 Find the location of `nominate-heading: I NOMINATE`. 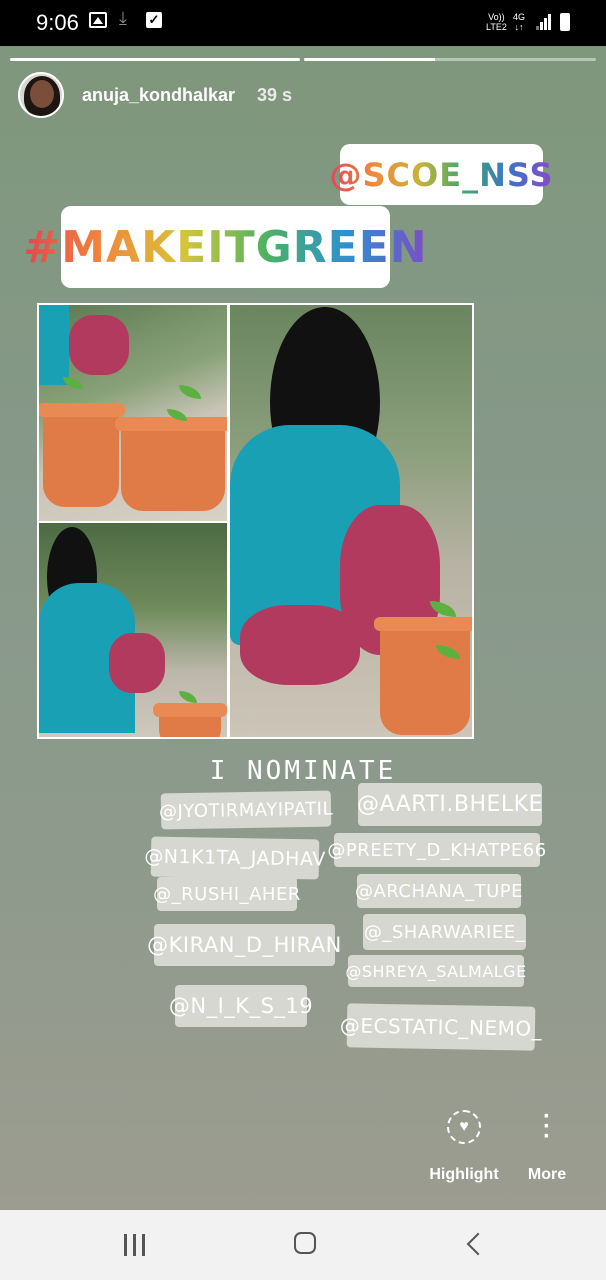

nominate-heading: I NOMINATE is located at coordinates (303, 771).